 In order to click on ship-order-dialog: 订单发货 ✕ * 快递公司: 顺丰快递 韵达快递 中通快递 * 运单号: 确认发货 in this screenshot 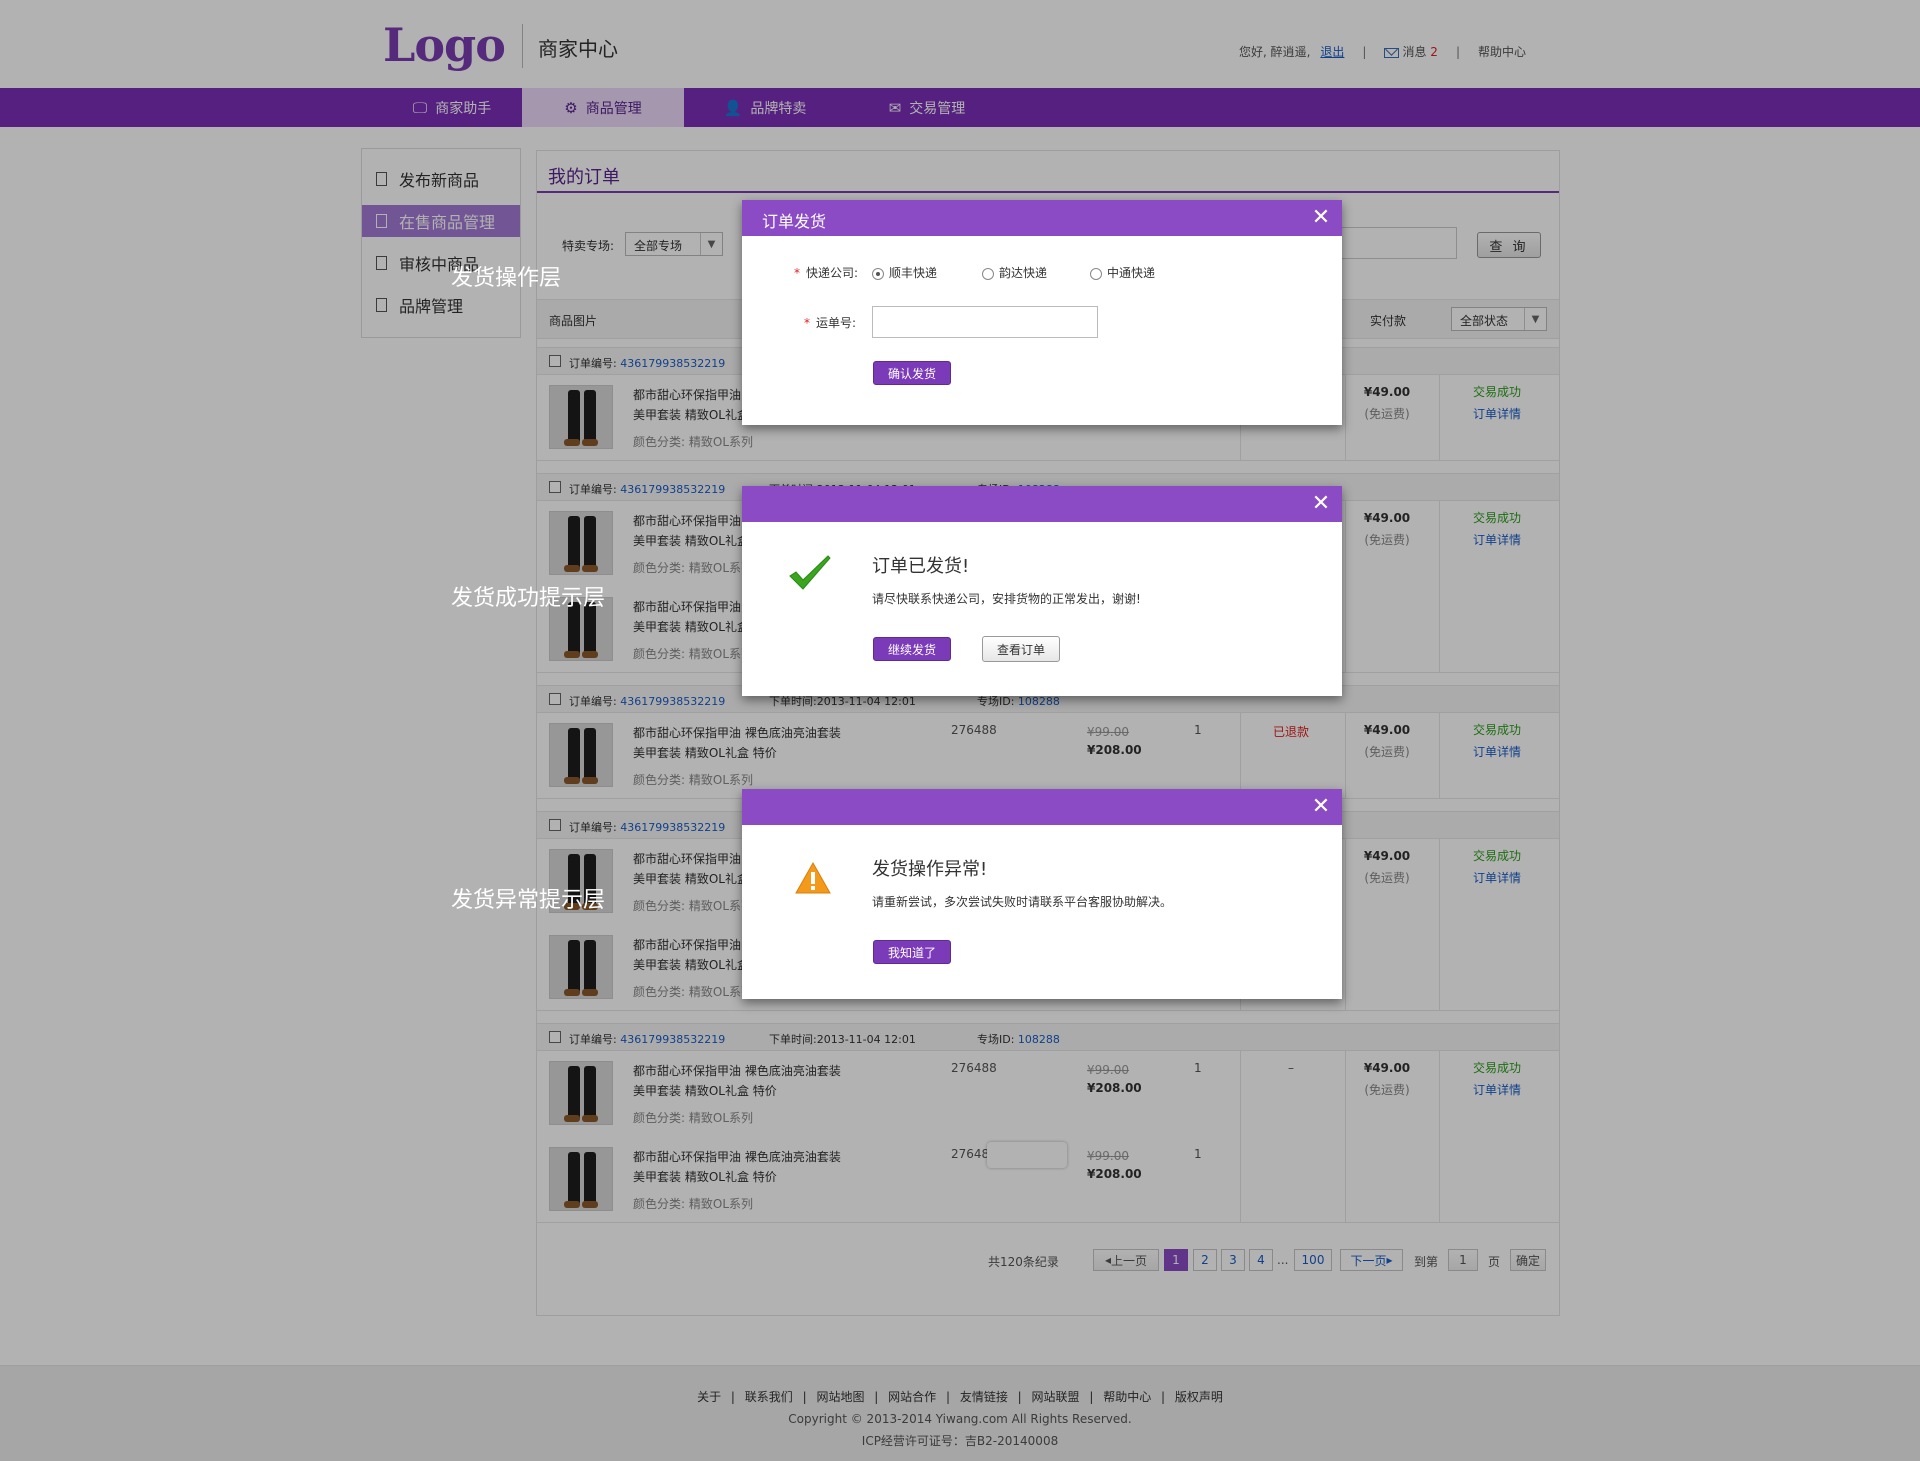, I will do `click(1042, 312)`.